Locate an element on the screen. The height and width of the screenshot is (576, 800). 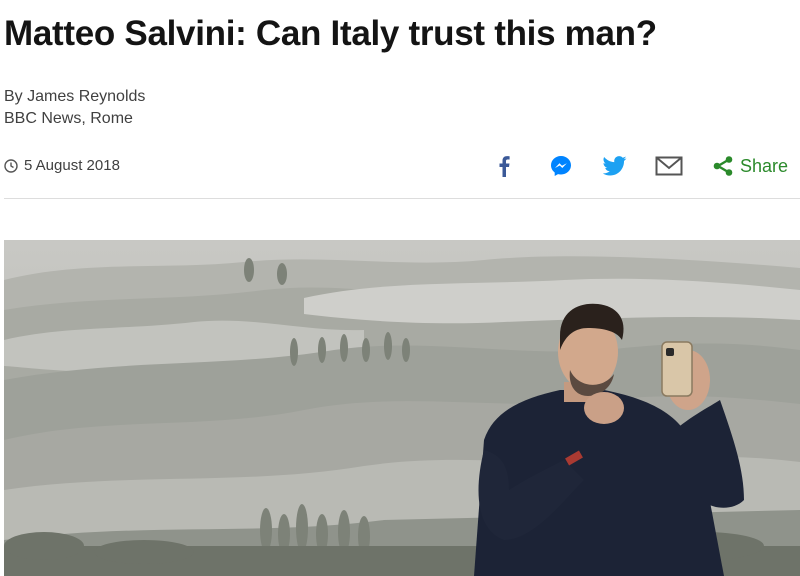
messenger-icon is located at coordinates (561, 166).